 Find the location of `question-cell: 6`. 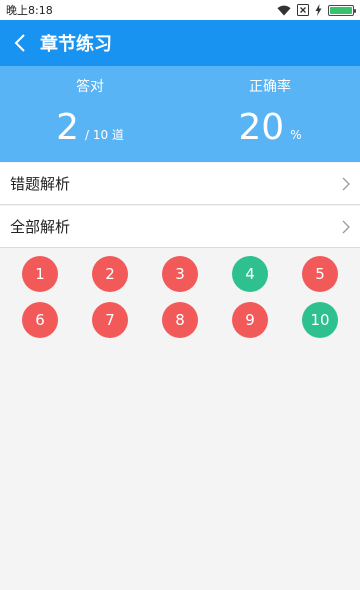

question-cell: 6 is located at coordinates (40, 320).